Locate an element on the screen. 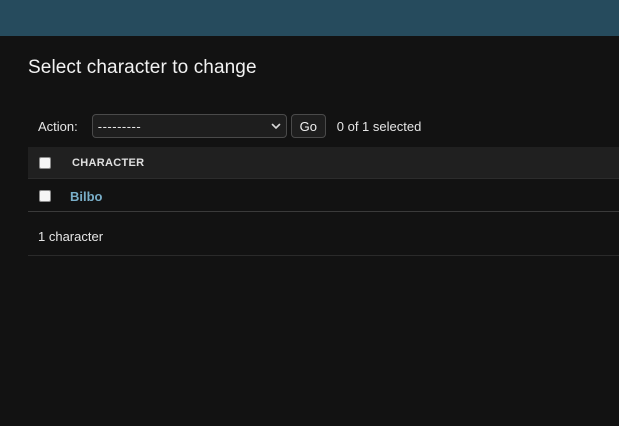 The height and width of the screenshot is (426, 619). chevron-down-icon is located at coordinates (276, 126).